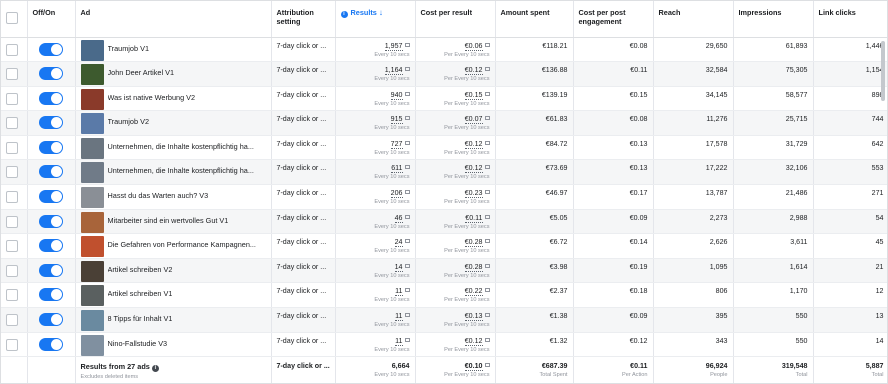  Describe the element at coordinates (141, 72) in the screenshot. I see `ad-name-link: John Deer Artikel V1` at that location.